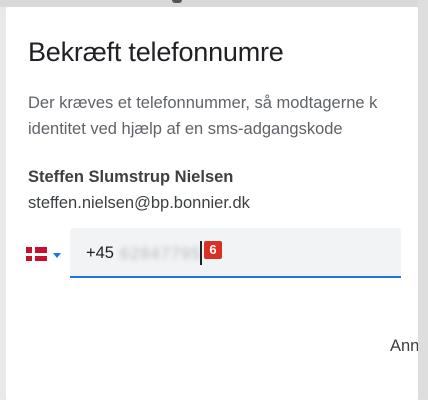 This screenshot has width=428, height=400. I want to click on step-badge: 6, so click(213, 250).